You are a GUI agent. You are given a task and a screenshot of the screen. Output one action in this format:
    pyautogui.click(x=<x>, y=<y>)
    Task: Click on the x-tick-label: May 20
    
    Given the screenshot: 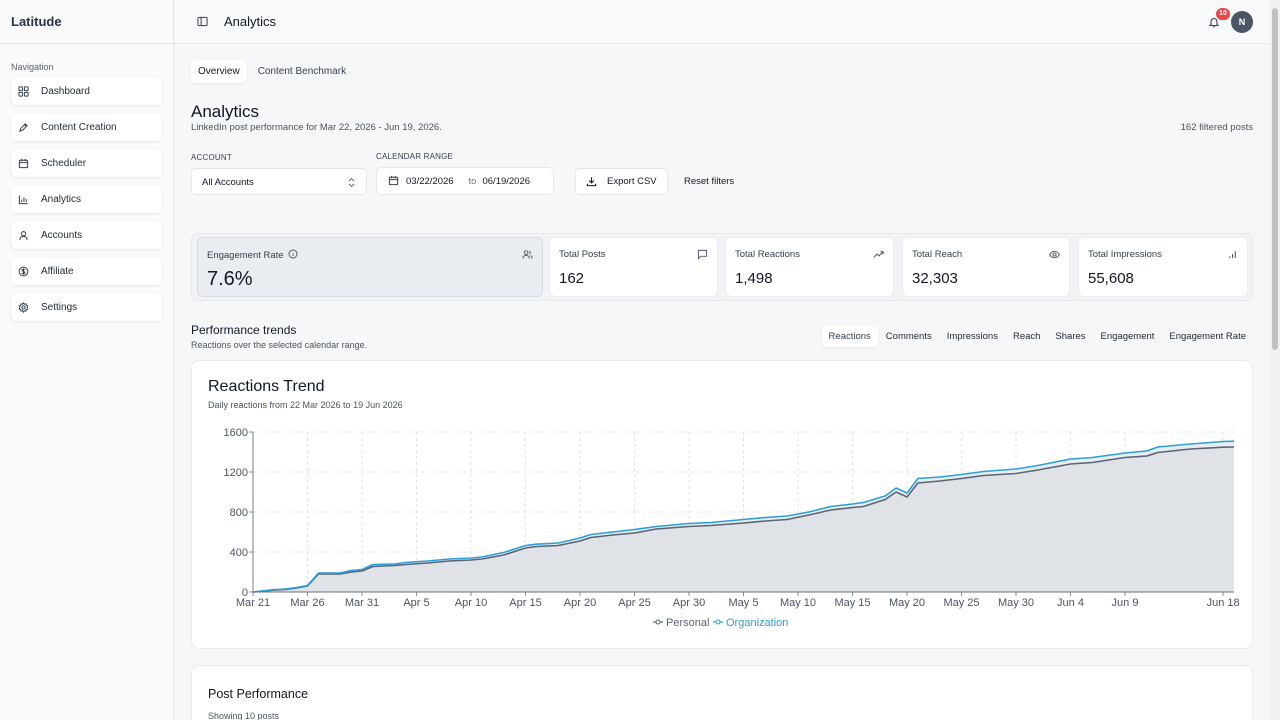 What is the action you would take?
    pyautogui.click(x=907, y=603)
    